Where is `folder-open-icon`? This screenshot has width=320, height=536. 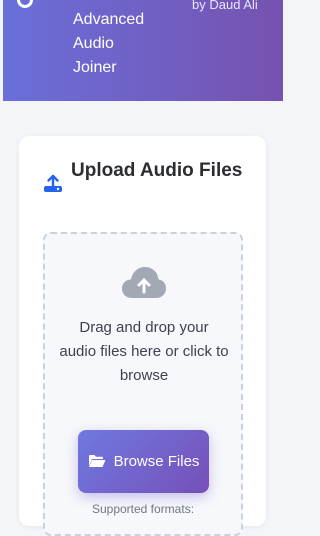
folder-open-icon is located at coordinates (97, 460).